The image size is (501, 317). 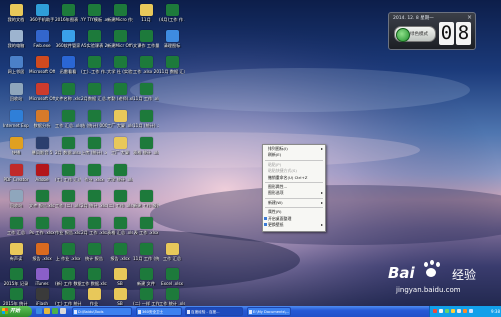 I want to click on desktop-icon: 迅雷看看, so click(x=68, y=65).